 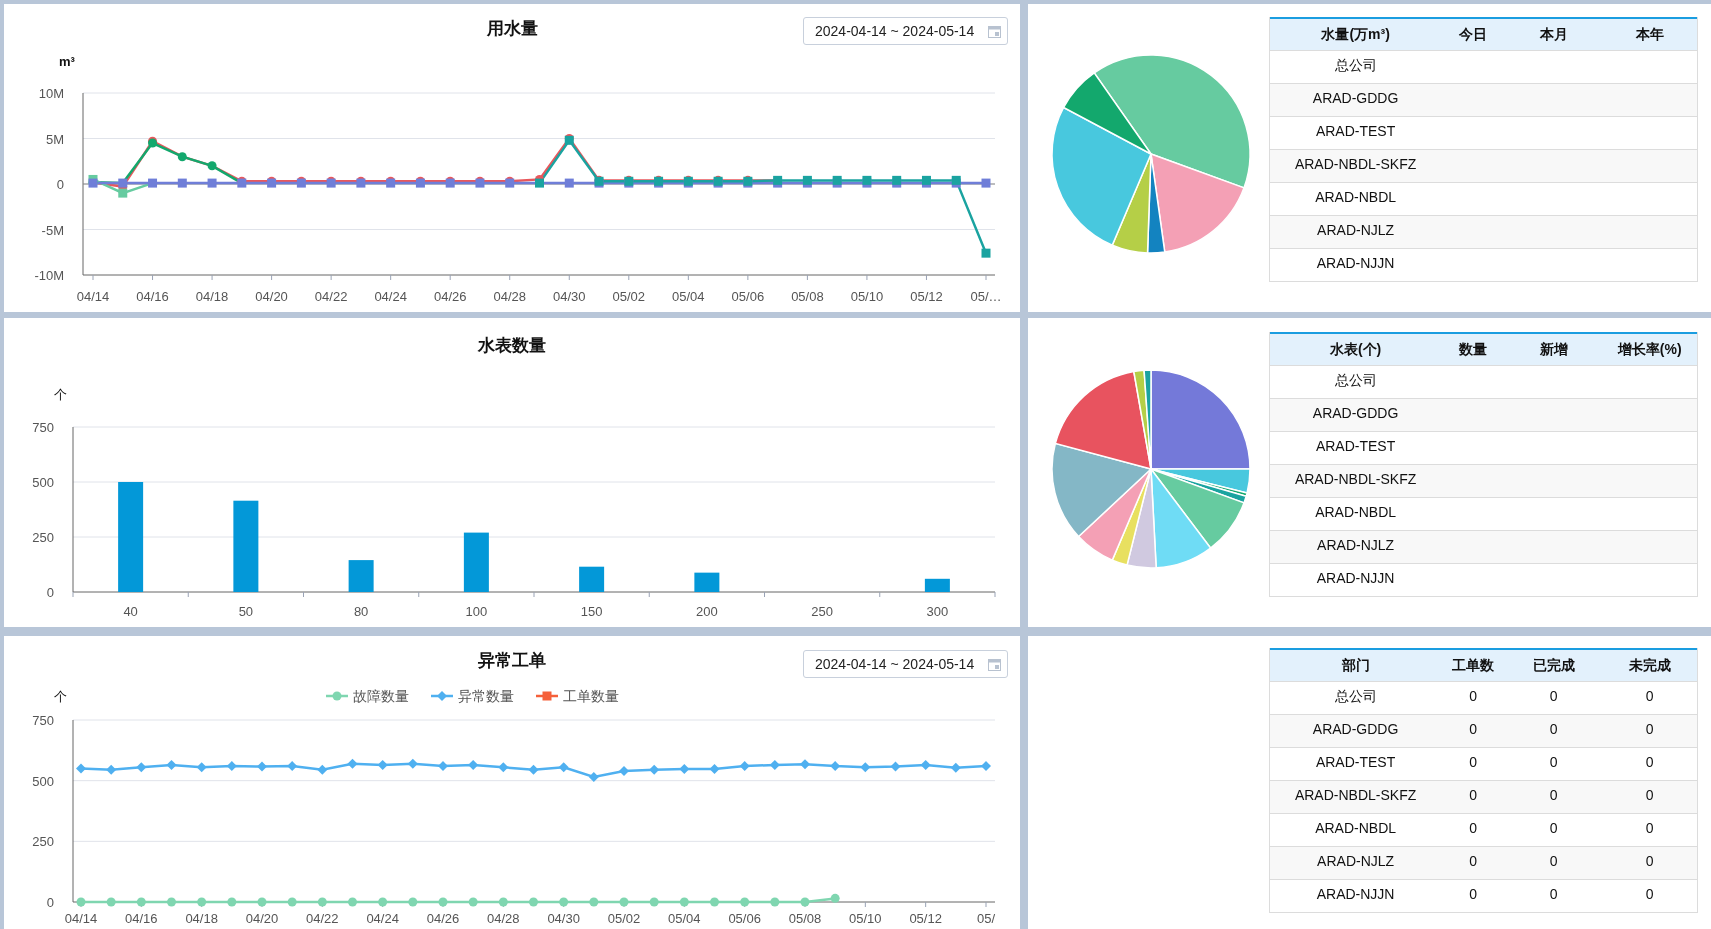 I want to click on column-header: 数量, so click(x=1473, y=349).